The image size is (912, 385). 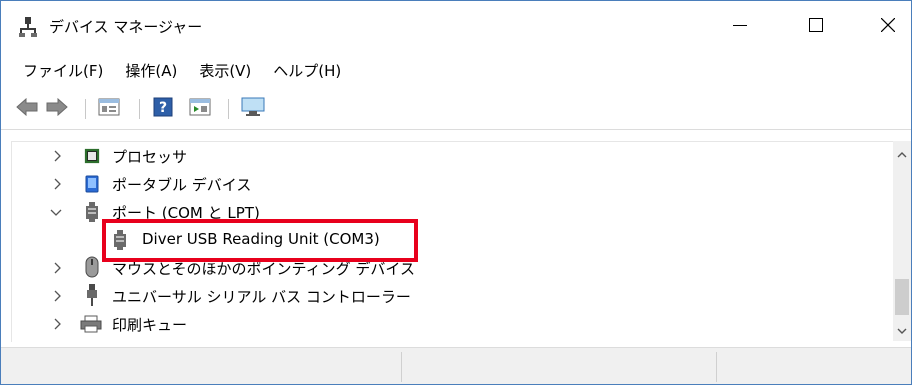 What do you see at coordinates (56, 213) in the screenshot?
I see `chevron-down-icon` at bounding box center [56, 213].